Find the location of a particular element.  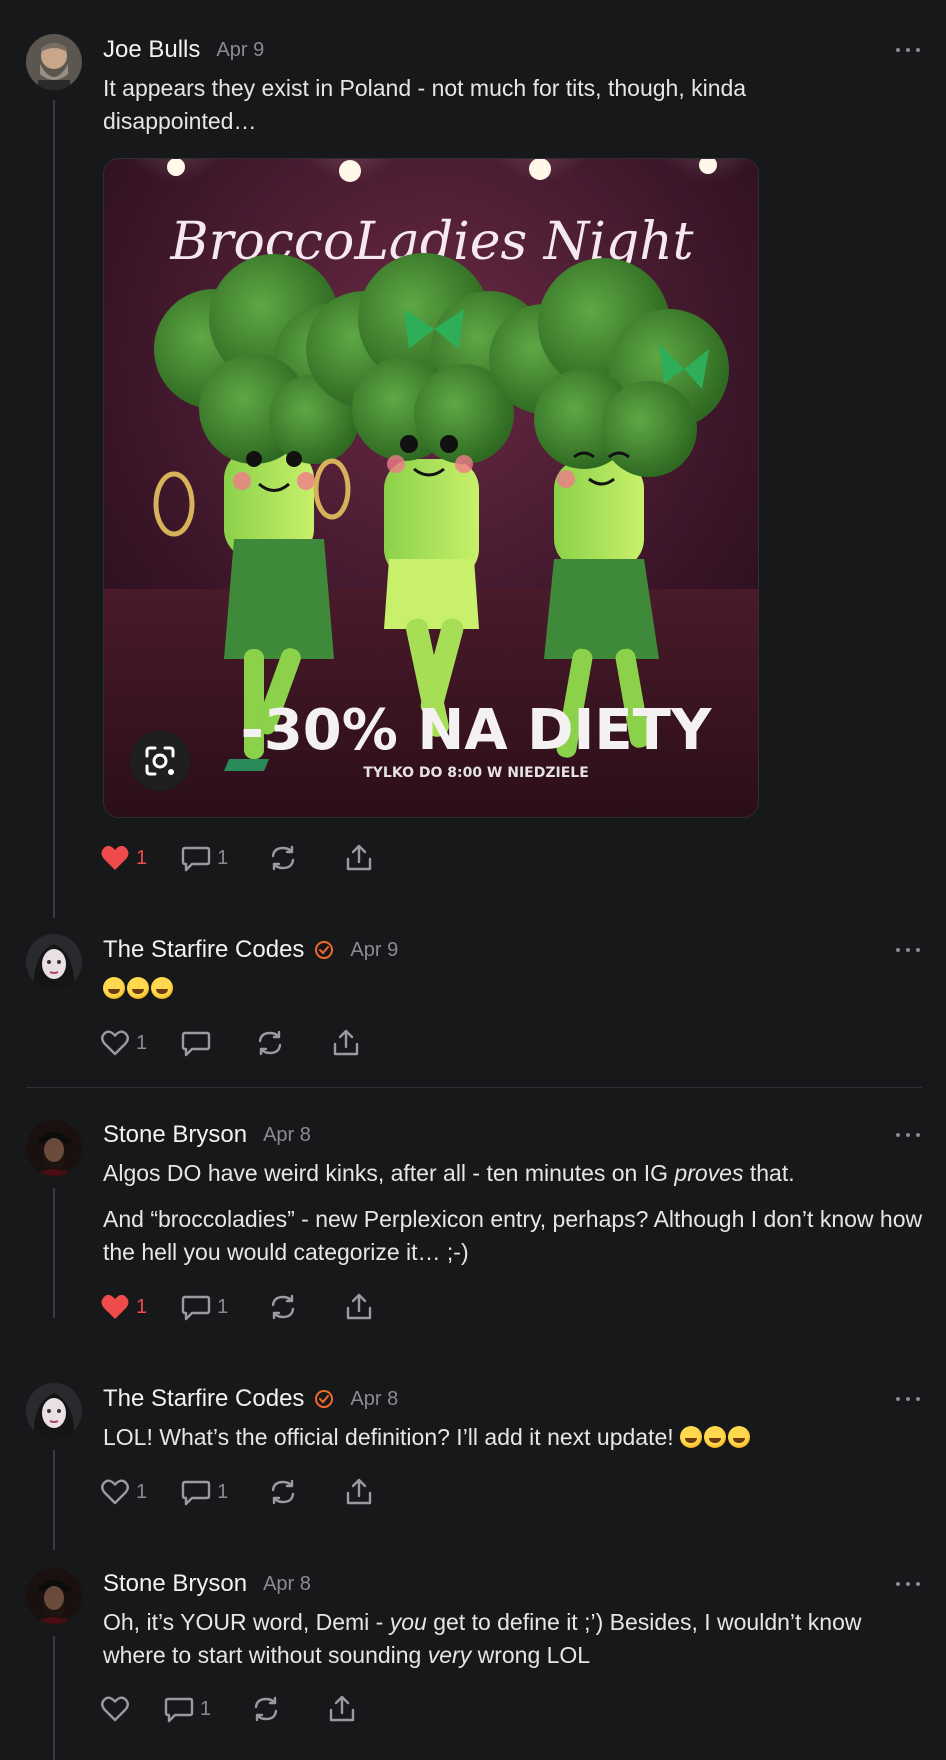

emphasis-text: very is located at coordinates (449, 1655).